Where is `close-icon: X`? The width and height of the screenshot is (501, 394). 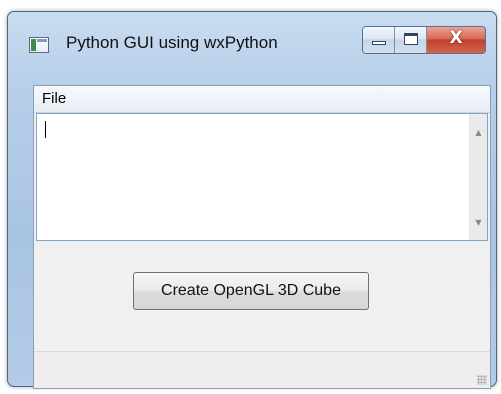
close-icon: X is located at coordinates (456, 38).